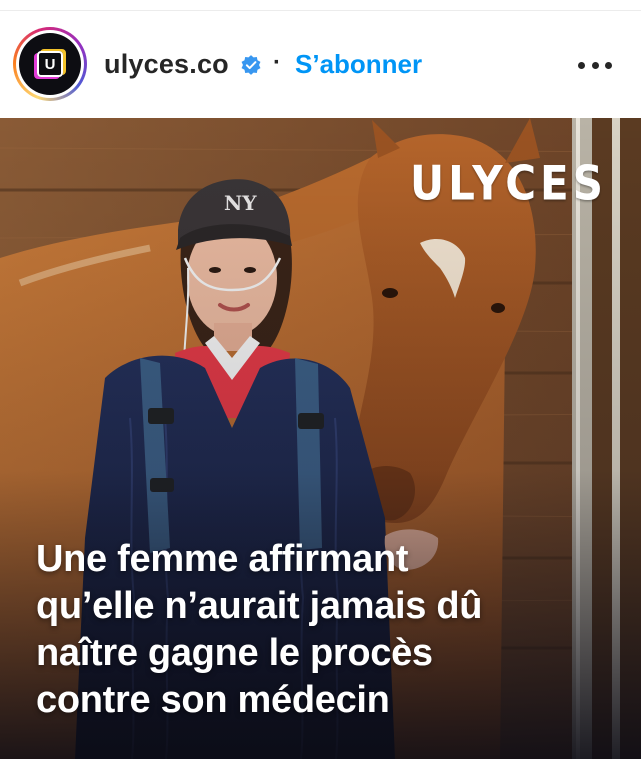 This screenshot has height=759, width=641. I want to click on username-link: ulyces.co, so click(166, 64).